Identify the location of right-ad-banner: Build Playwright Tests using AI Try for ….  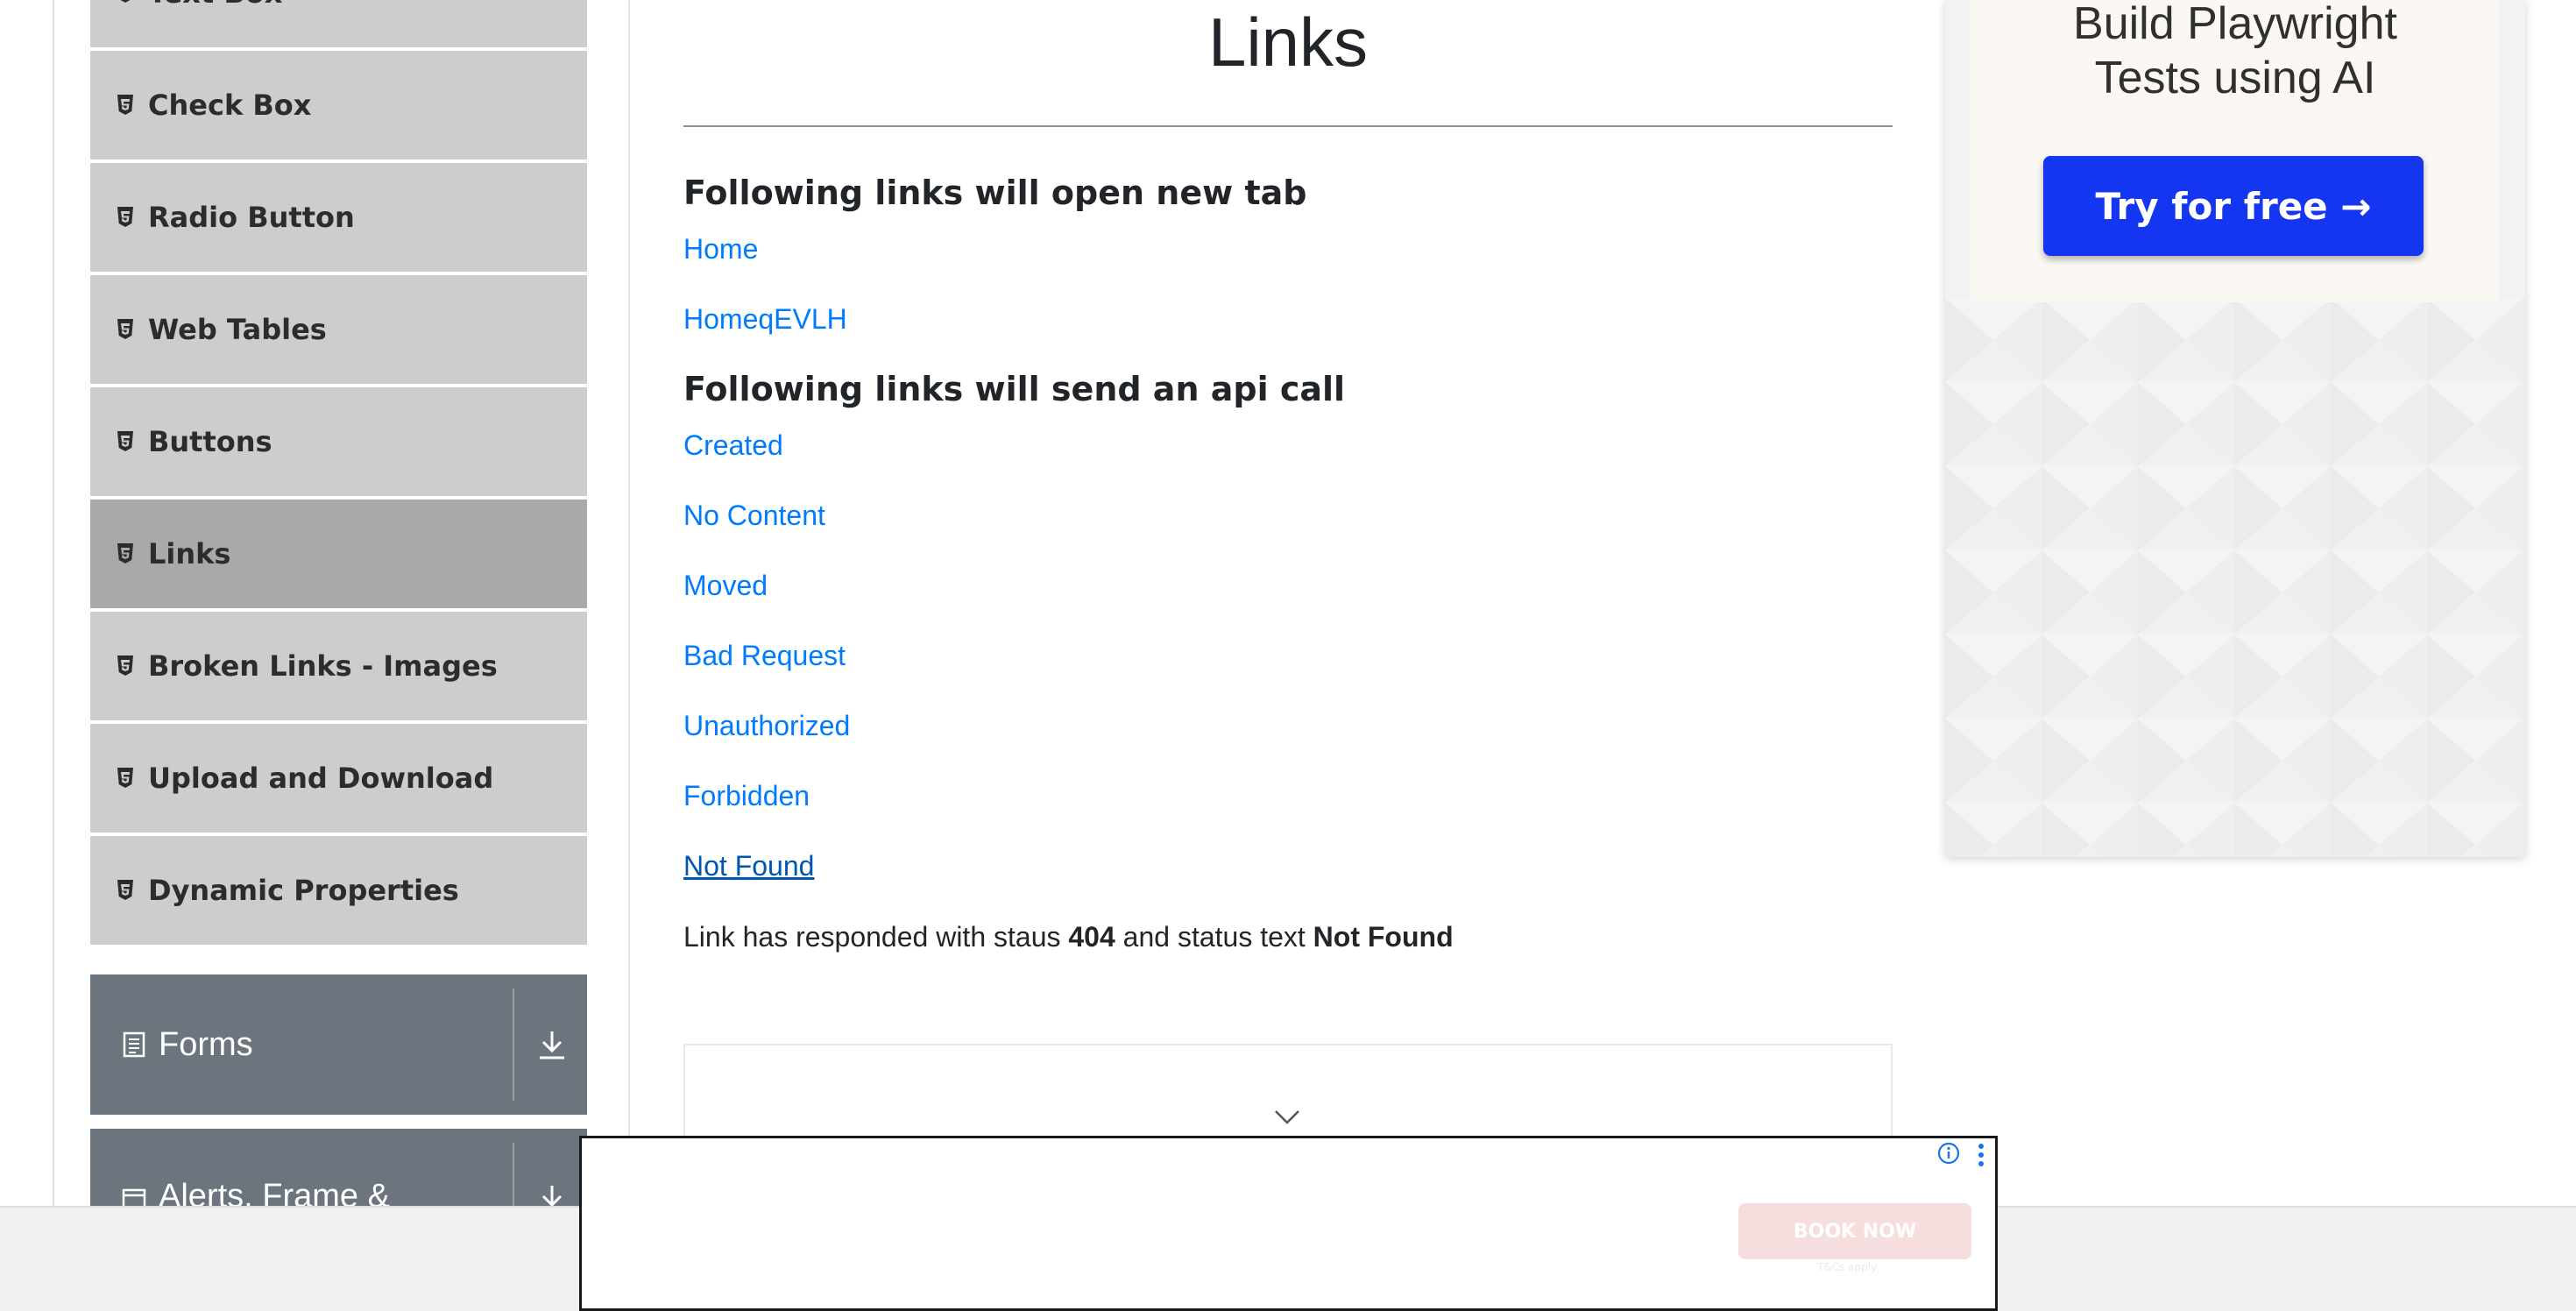
(2235, 429).